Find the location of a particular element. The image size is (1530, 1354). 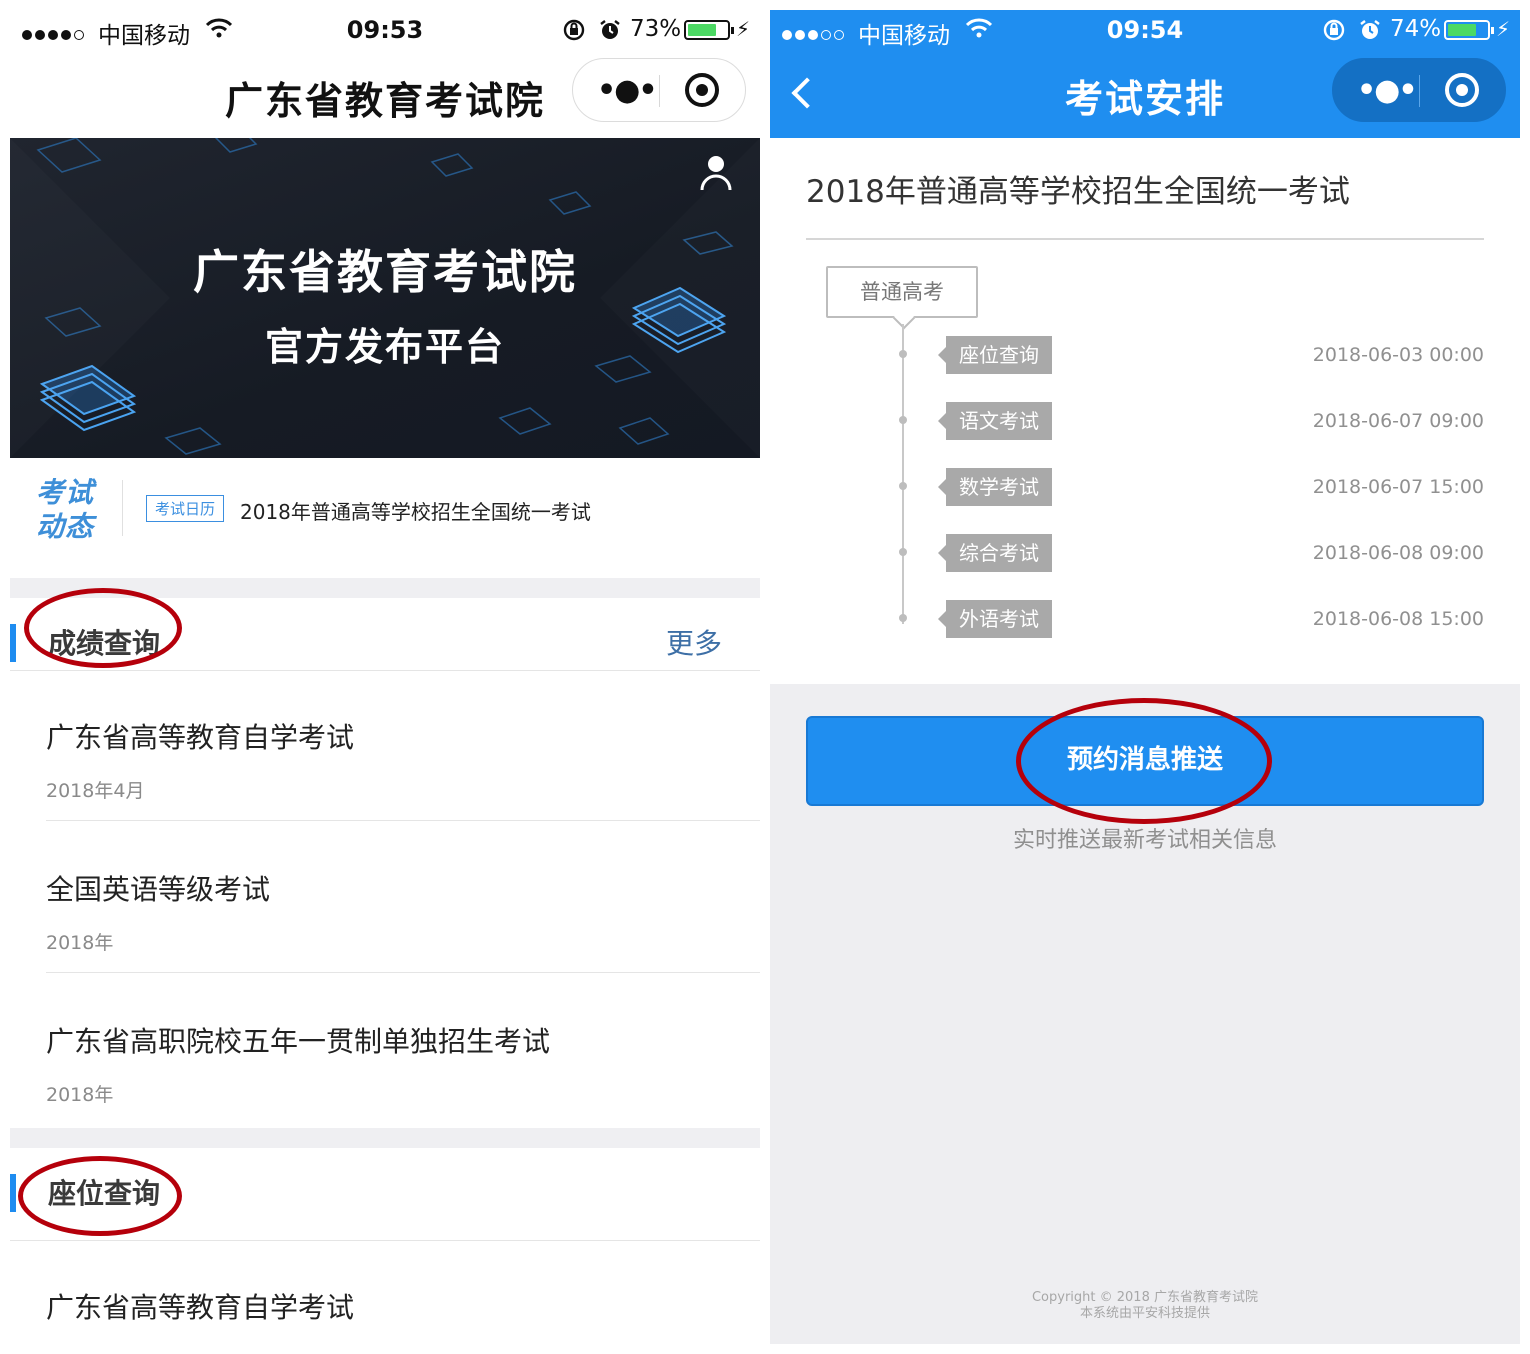

event-label: 综合考试 is located at coordinates (995, 553).